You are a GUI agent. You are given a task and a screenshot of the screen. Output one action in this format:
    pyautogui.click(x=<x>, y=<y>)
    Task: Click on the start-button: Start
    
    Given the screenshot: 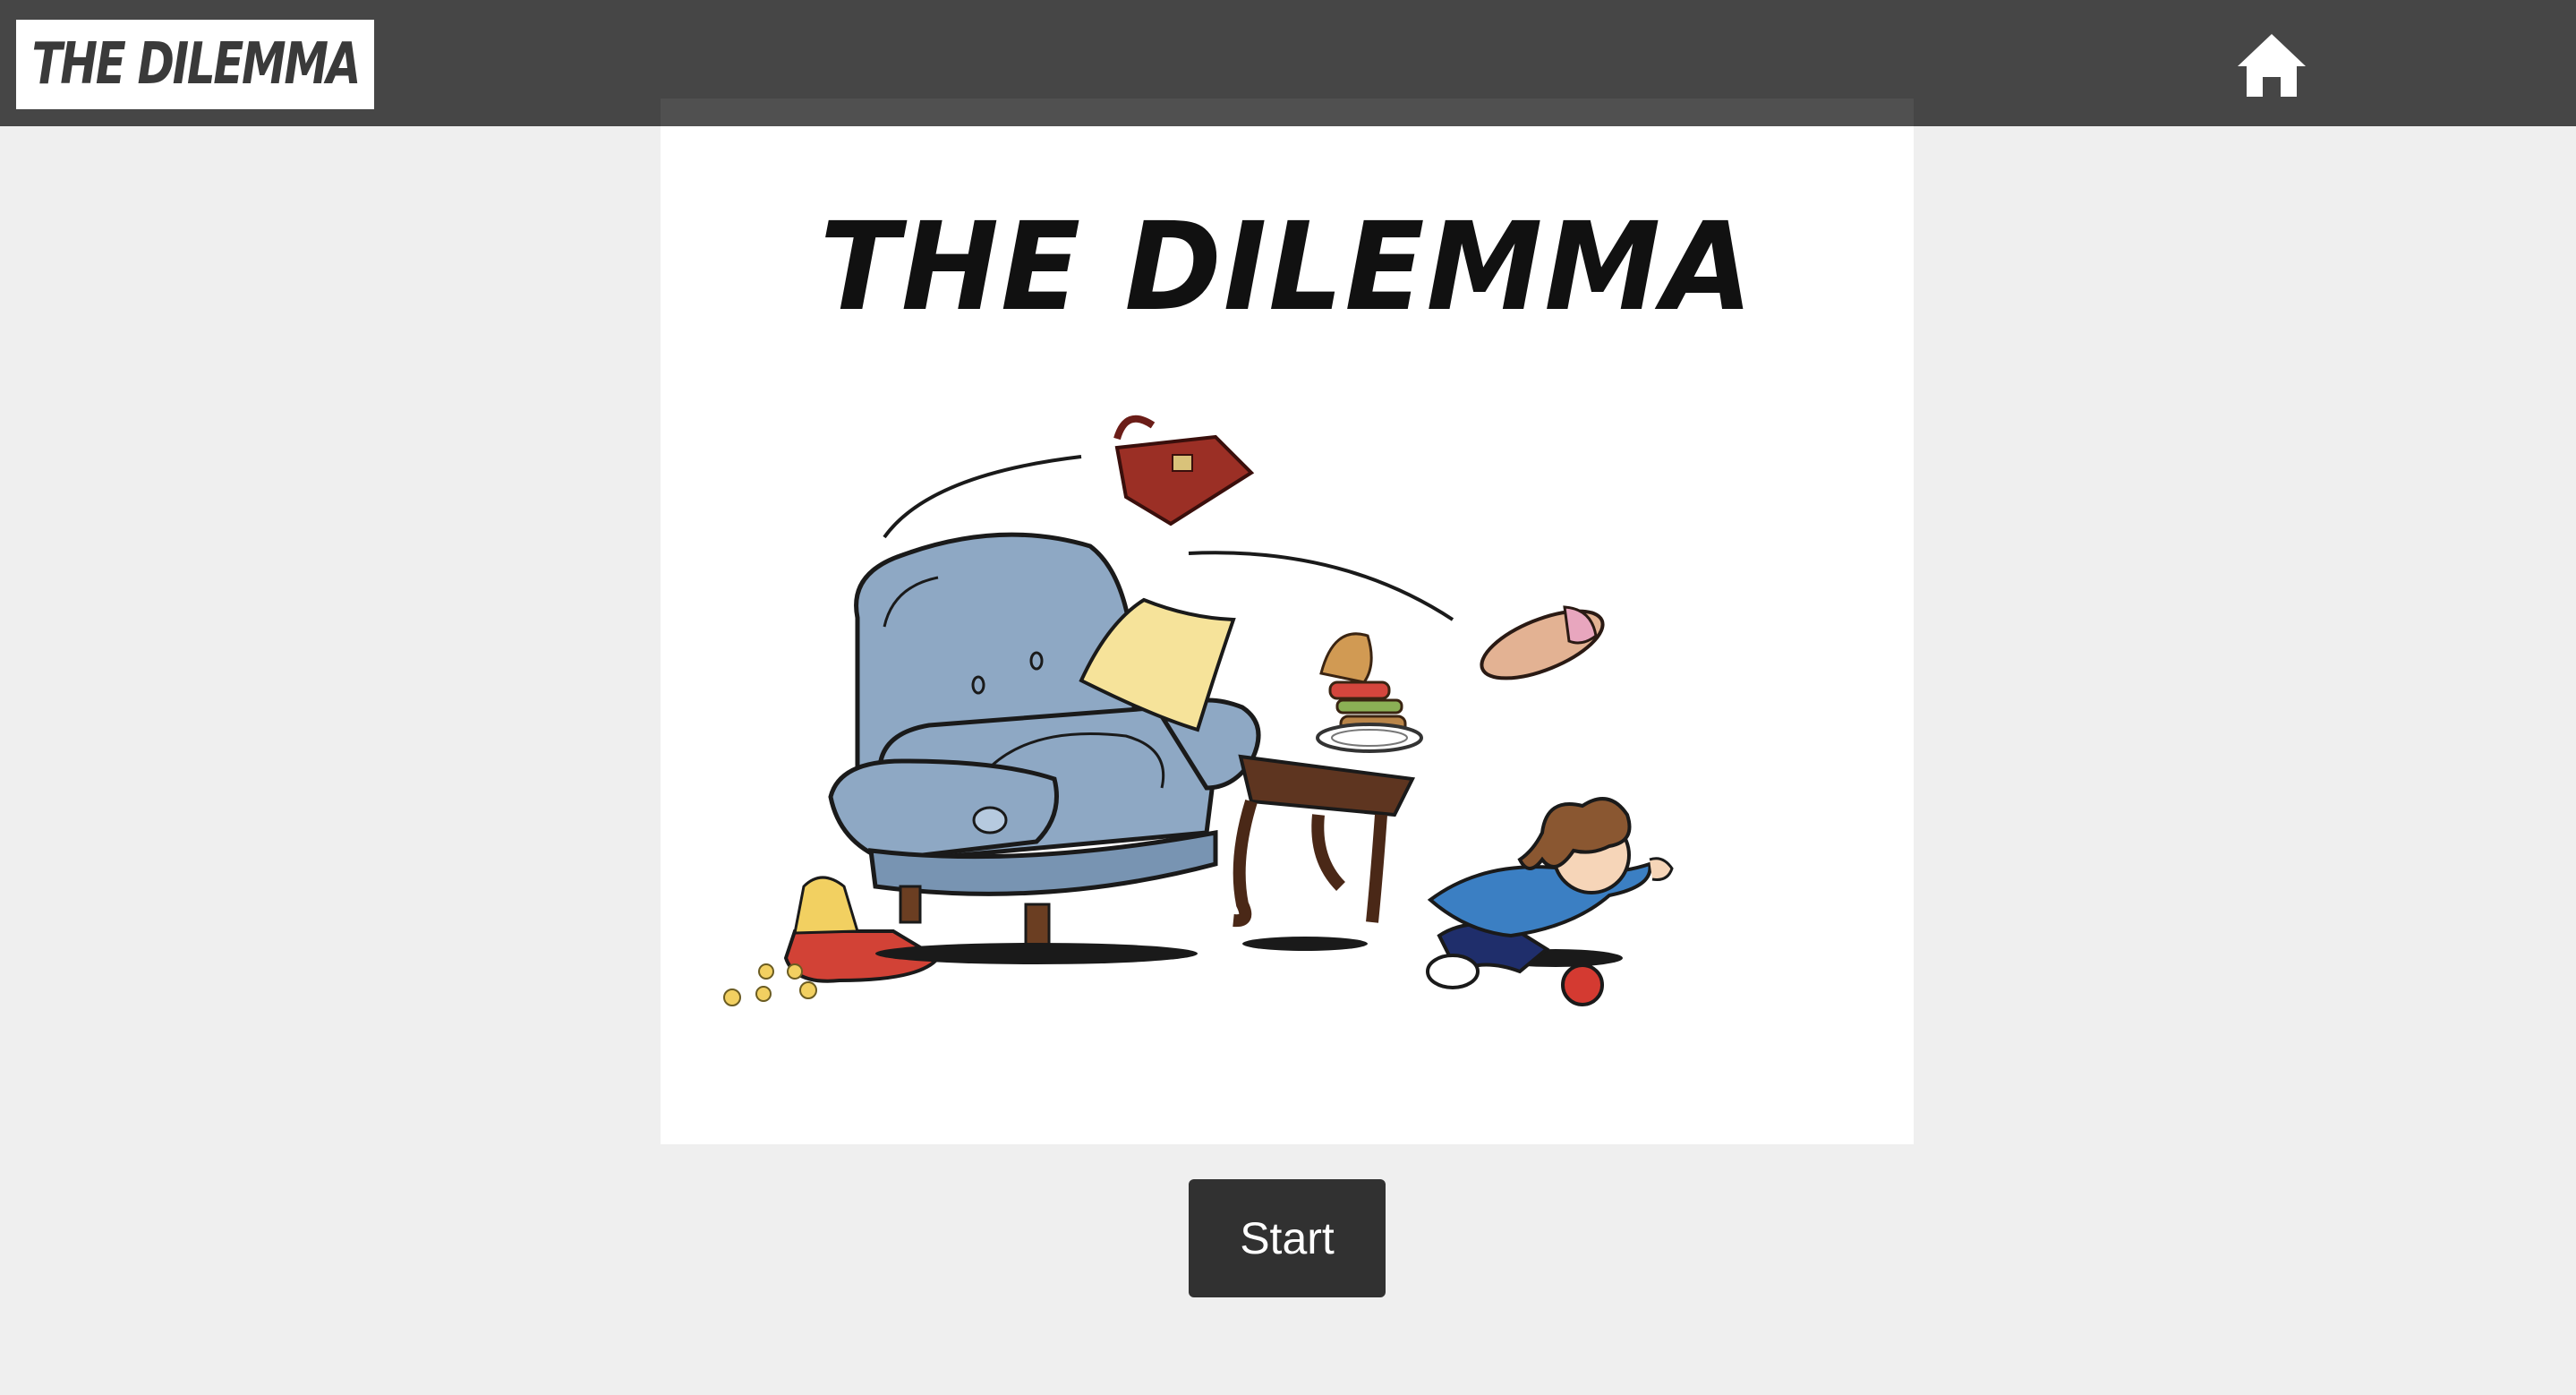 What is the action you would take?
    pyautogui.click(x=1287, y=1238)
    